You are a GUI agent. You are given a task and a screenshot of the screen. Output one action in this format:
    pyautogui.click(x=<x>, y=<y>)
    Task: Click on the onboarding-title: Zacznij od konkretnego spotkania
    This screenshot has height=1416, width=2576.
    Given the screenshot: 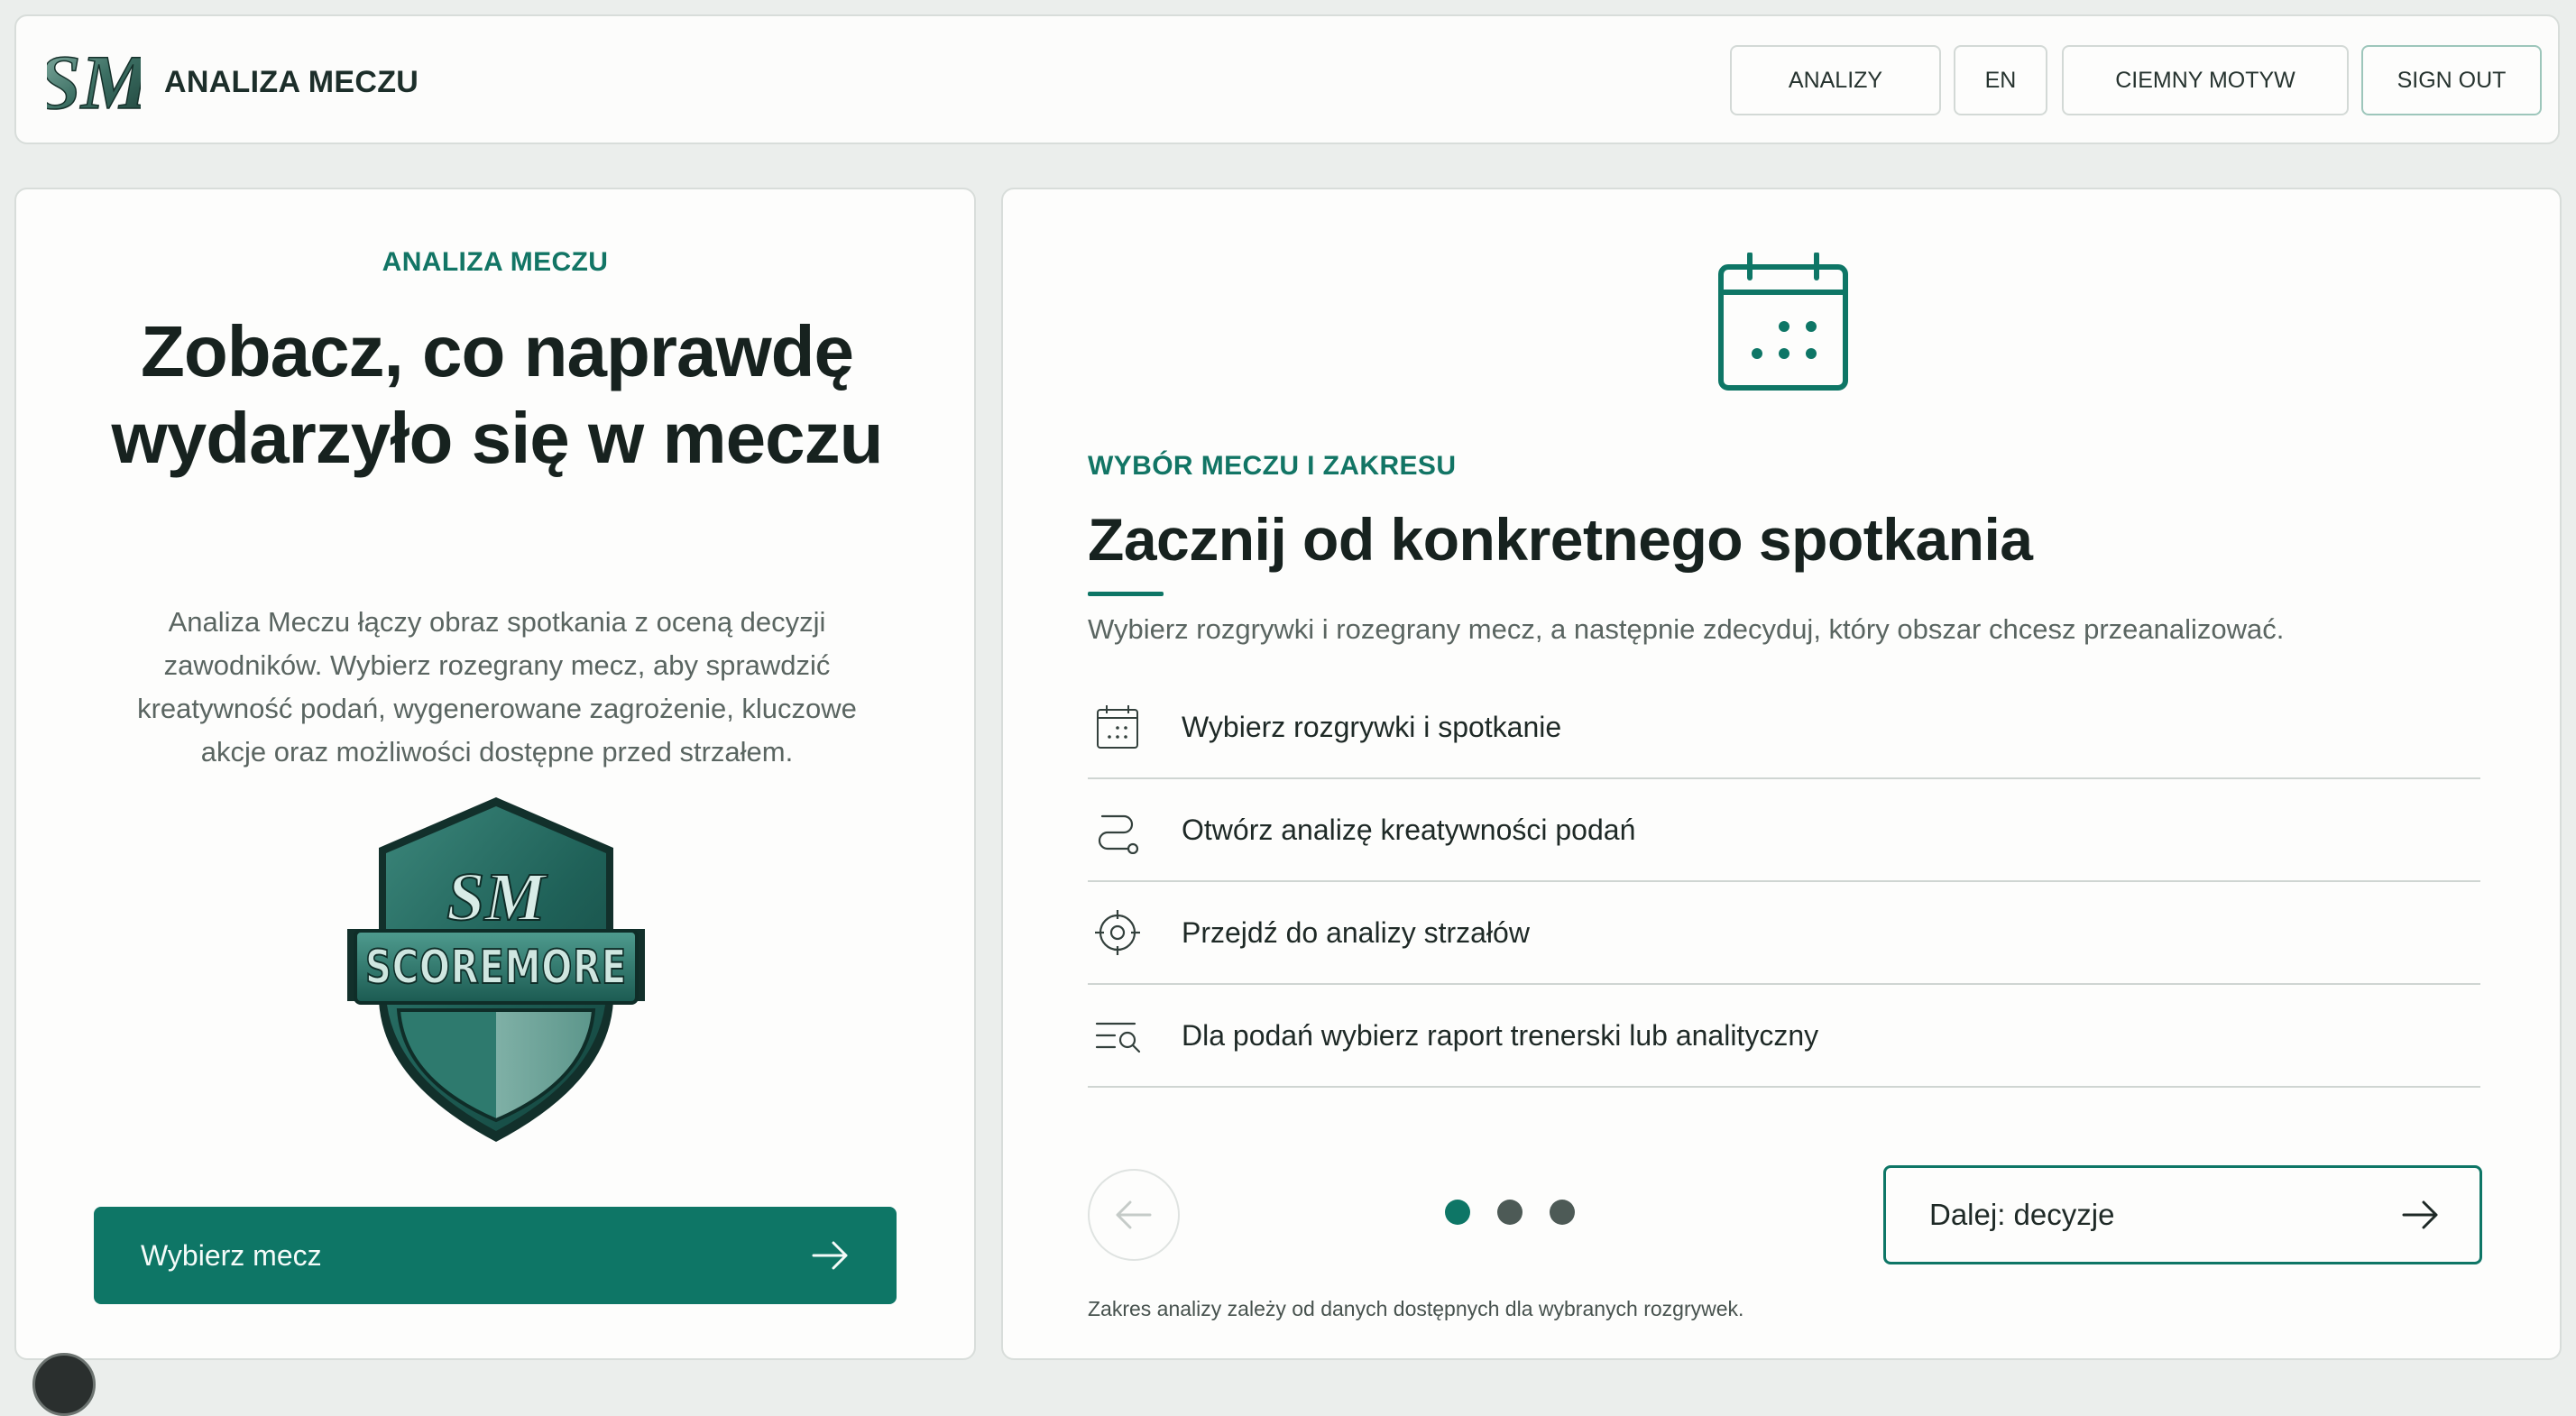 What is the action you would take?
    pyautogui.click(x=1560, y=539)
    